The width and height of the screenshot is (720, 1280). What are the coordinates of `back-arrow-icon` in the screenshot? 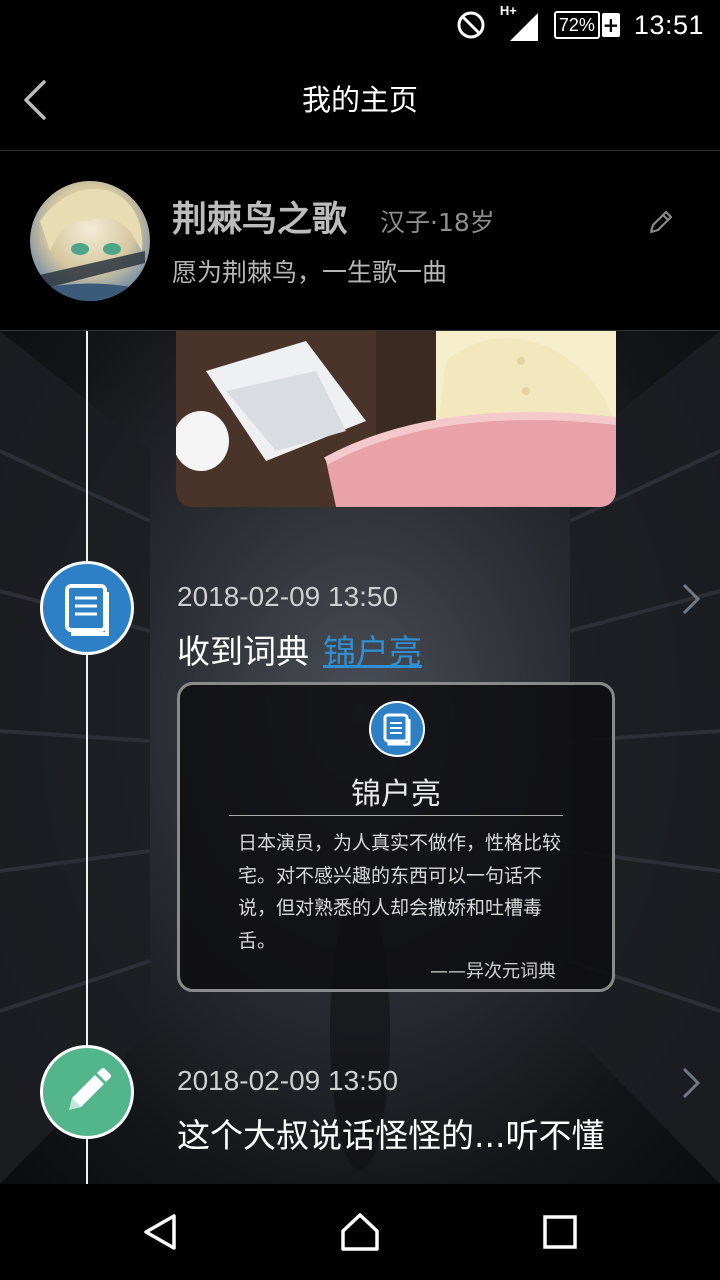 It's located at (38, 100).